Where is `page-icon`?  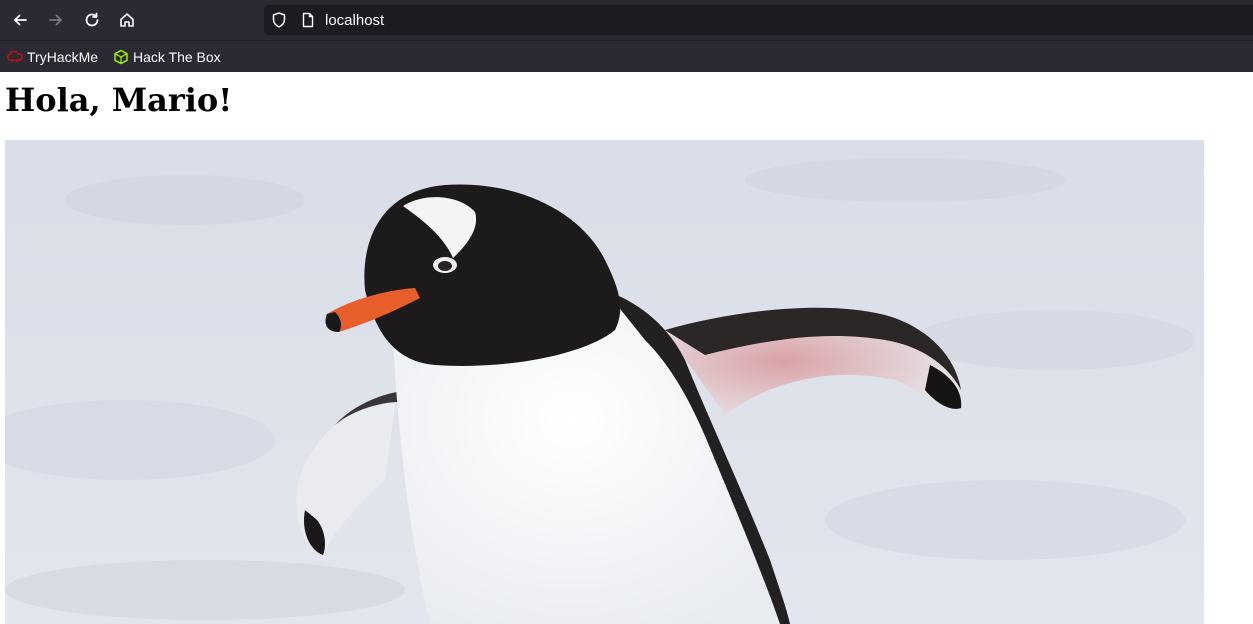
page-icon is located at coordinates (308, 20).